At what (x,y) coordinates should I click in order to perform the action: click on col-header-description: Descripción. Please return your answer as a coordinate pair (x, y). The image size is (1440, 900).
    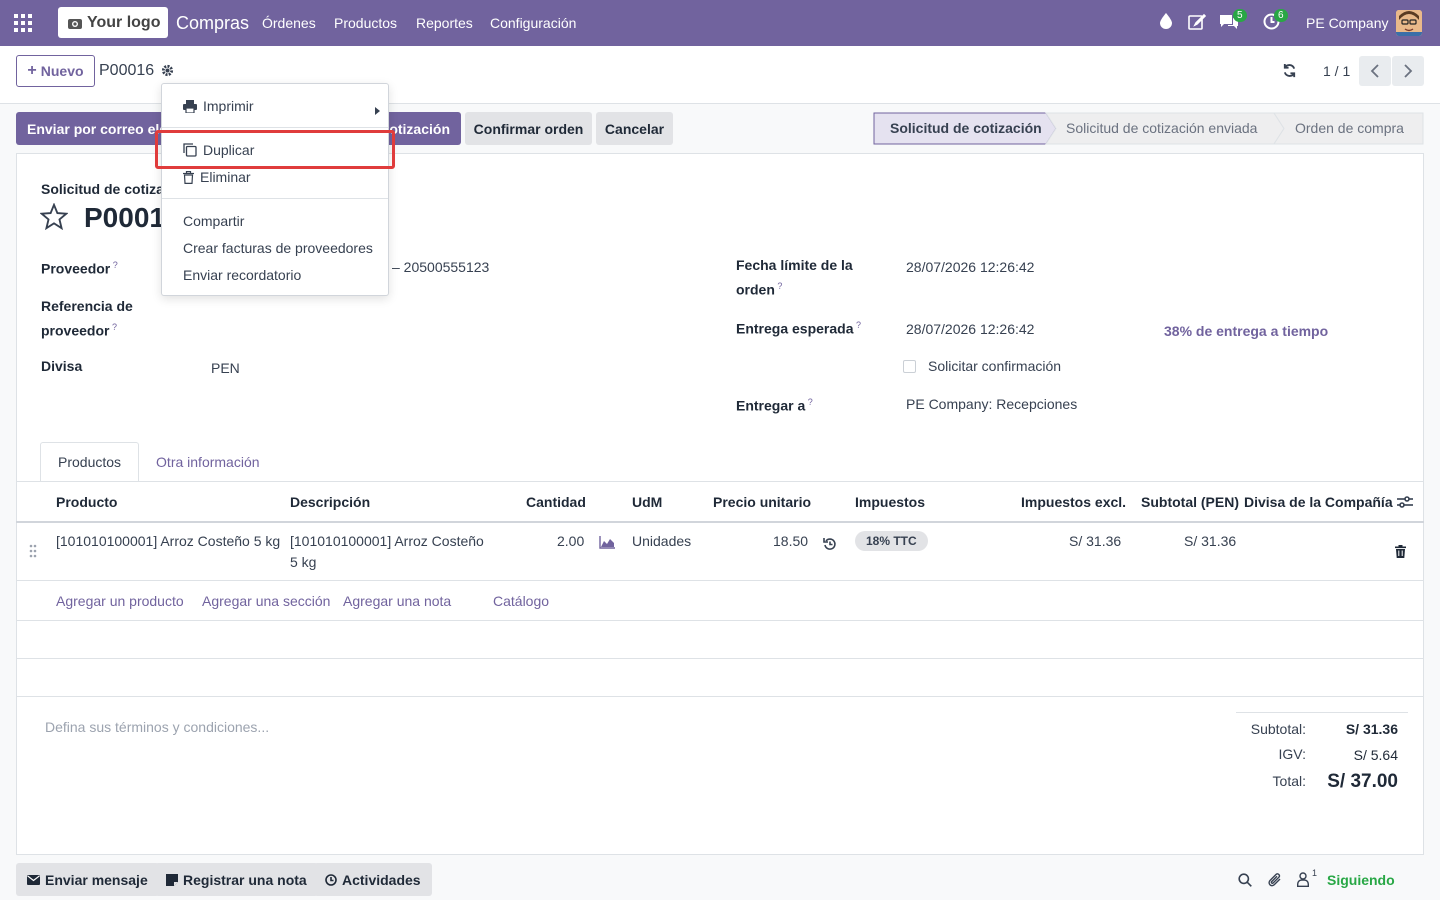
    Looking at the image, I should click on (330, 502).